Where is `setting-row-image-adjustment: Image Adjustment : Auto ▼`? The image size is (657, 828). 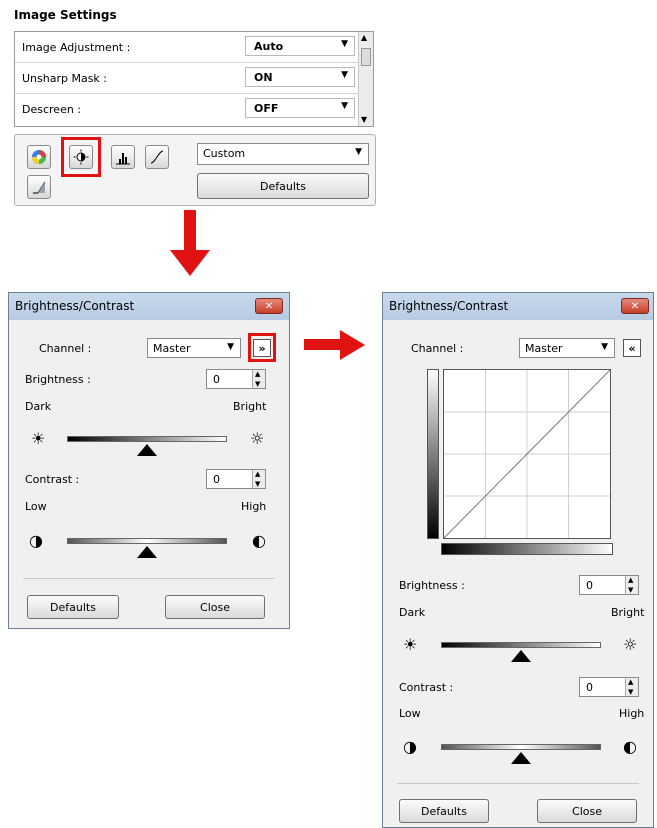
setting-row-image-adjustment: Image Adjustment : Auto ▼ is located at coordinates (187, 47).